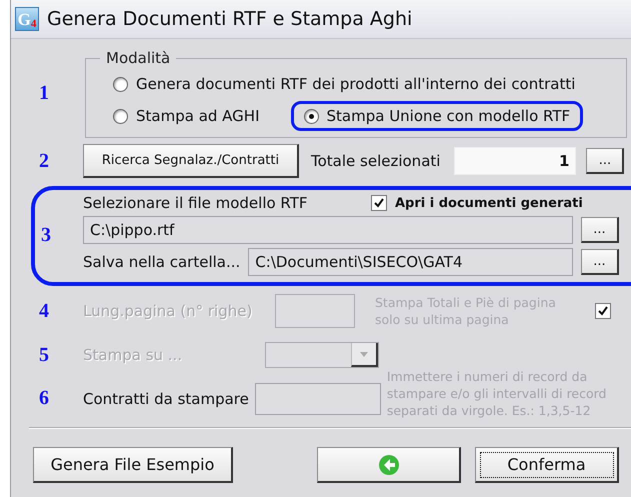  I want to click on back-button, so click(389, 465).